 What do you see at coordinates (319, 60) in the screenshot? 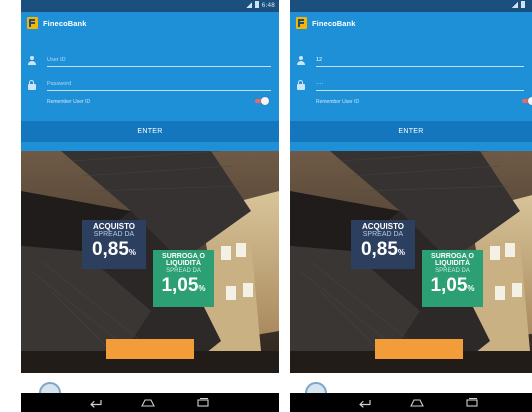
I see `user-id-value: 12` at bounding box center [319, 60].